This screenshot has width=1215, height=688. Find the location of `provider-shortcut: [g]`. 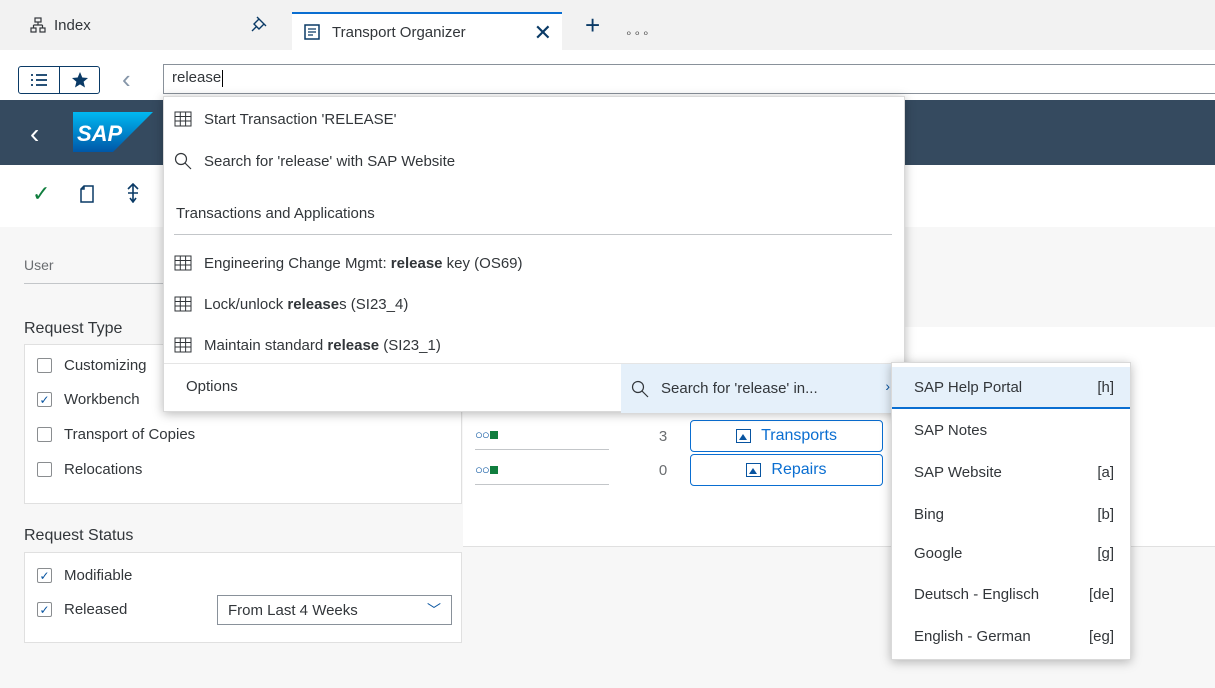

provider-shortcut: [g] is located at coordinates (1105, 553).